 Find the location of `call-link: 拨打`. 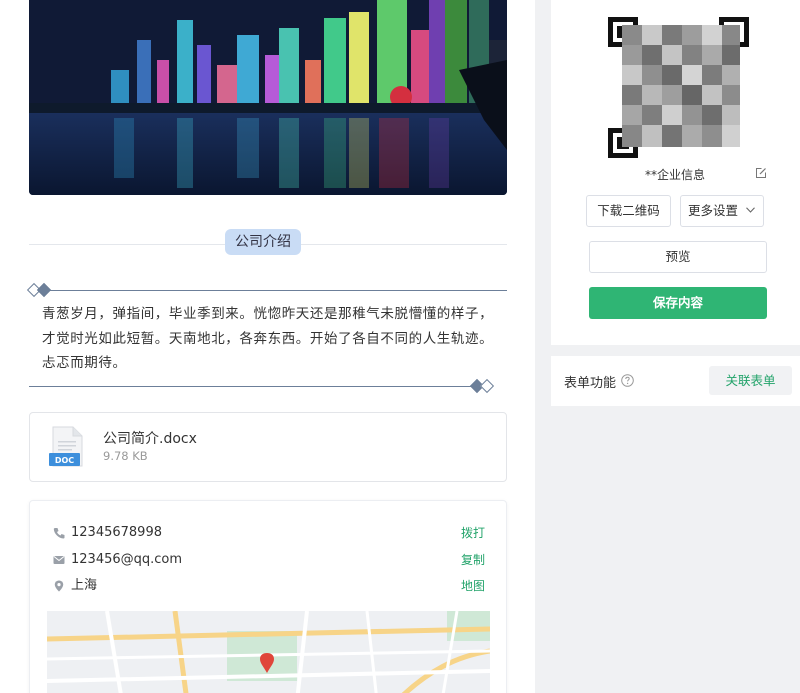

call-link: 拨打 is located at coordinates (473, 533).